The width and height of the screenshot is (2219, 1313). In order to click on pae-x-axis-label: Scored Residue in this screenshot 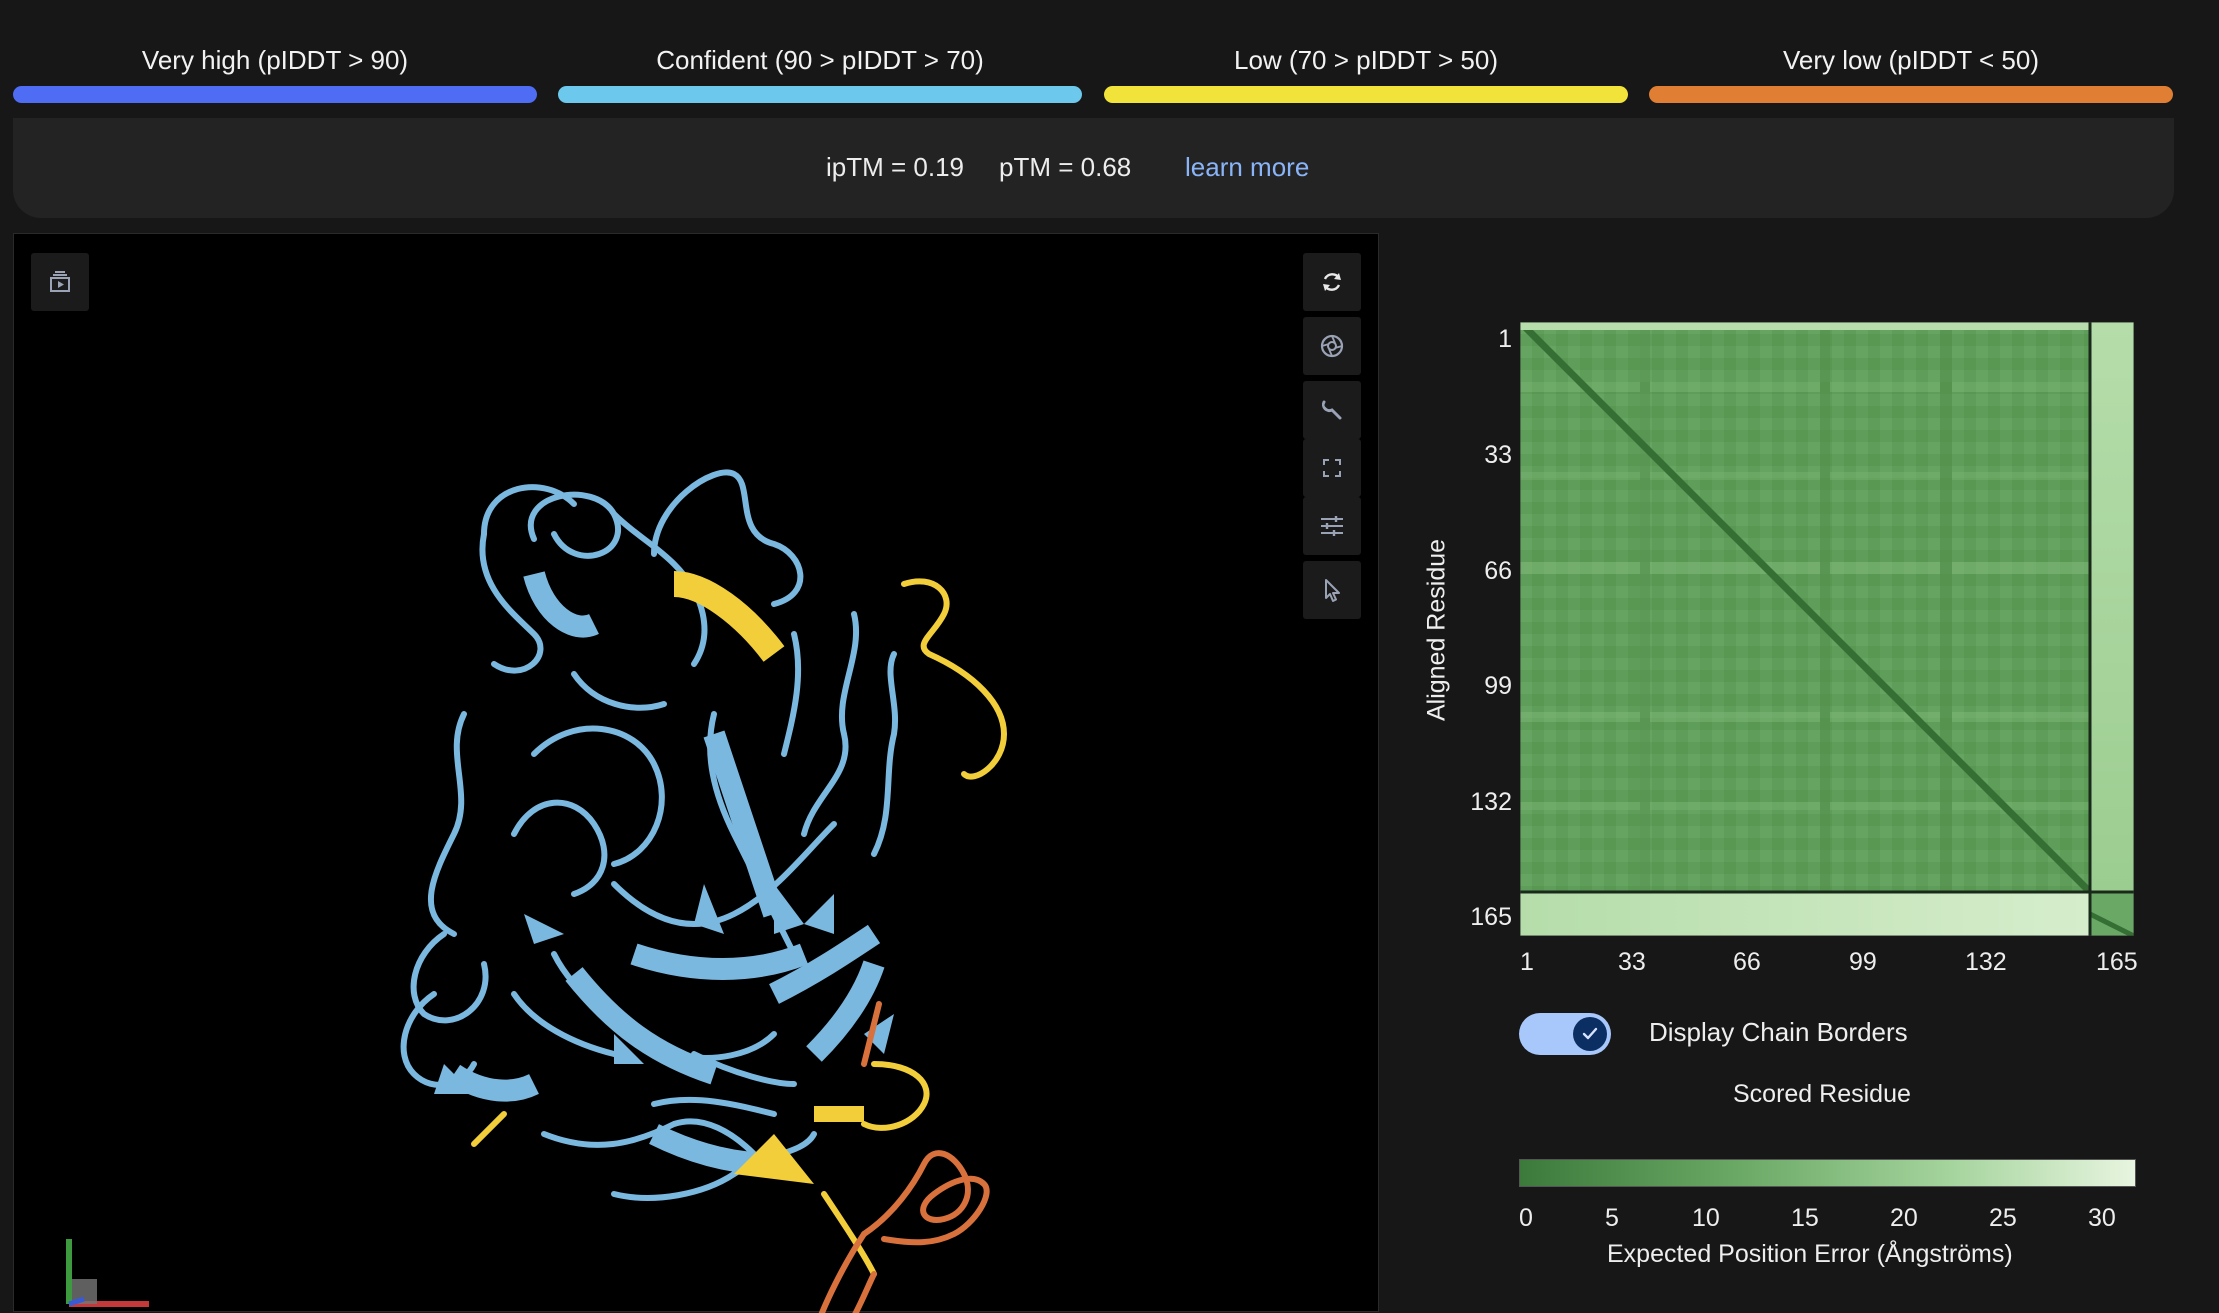, I will do `click(1822, 1094)`.